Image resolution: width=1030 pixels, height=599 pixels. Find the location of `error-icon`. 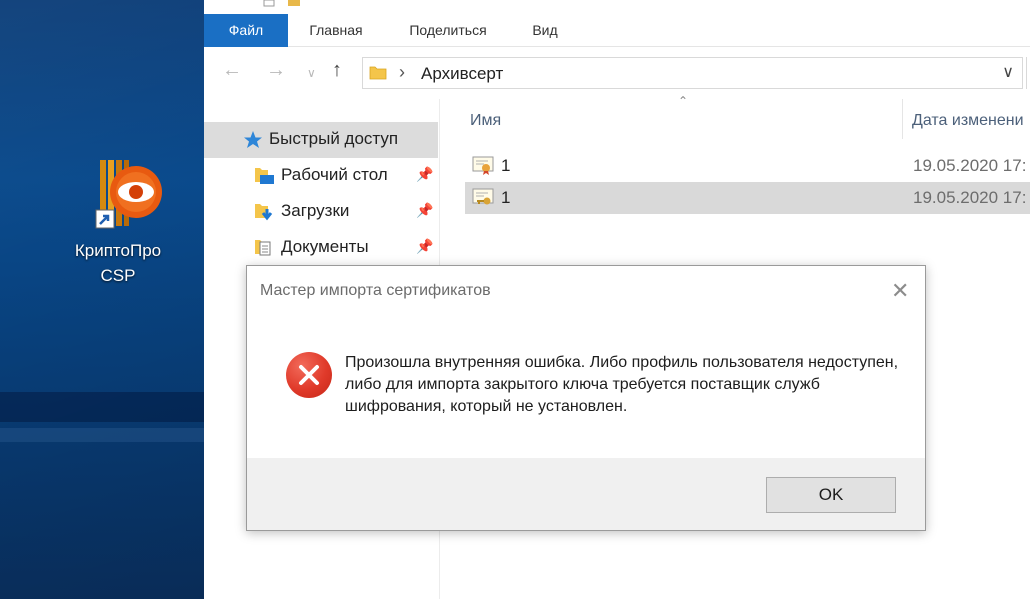

error-icon is located at coordinates (309, 375).